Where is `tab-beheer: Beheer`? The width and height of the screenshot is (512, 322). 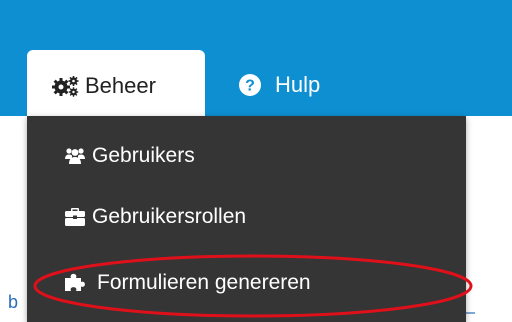
tab-beheer: Beheer is located at coordinates (116, 84).